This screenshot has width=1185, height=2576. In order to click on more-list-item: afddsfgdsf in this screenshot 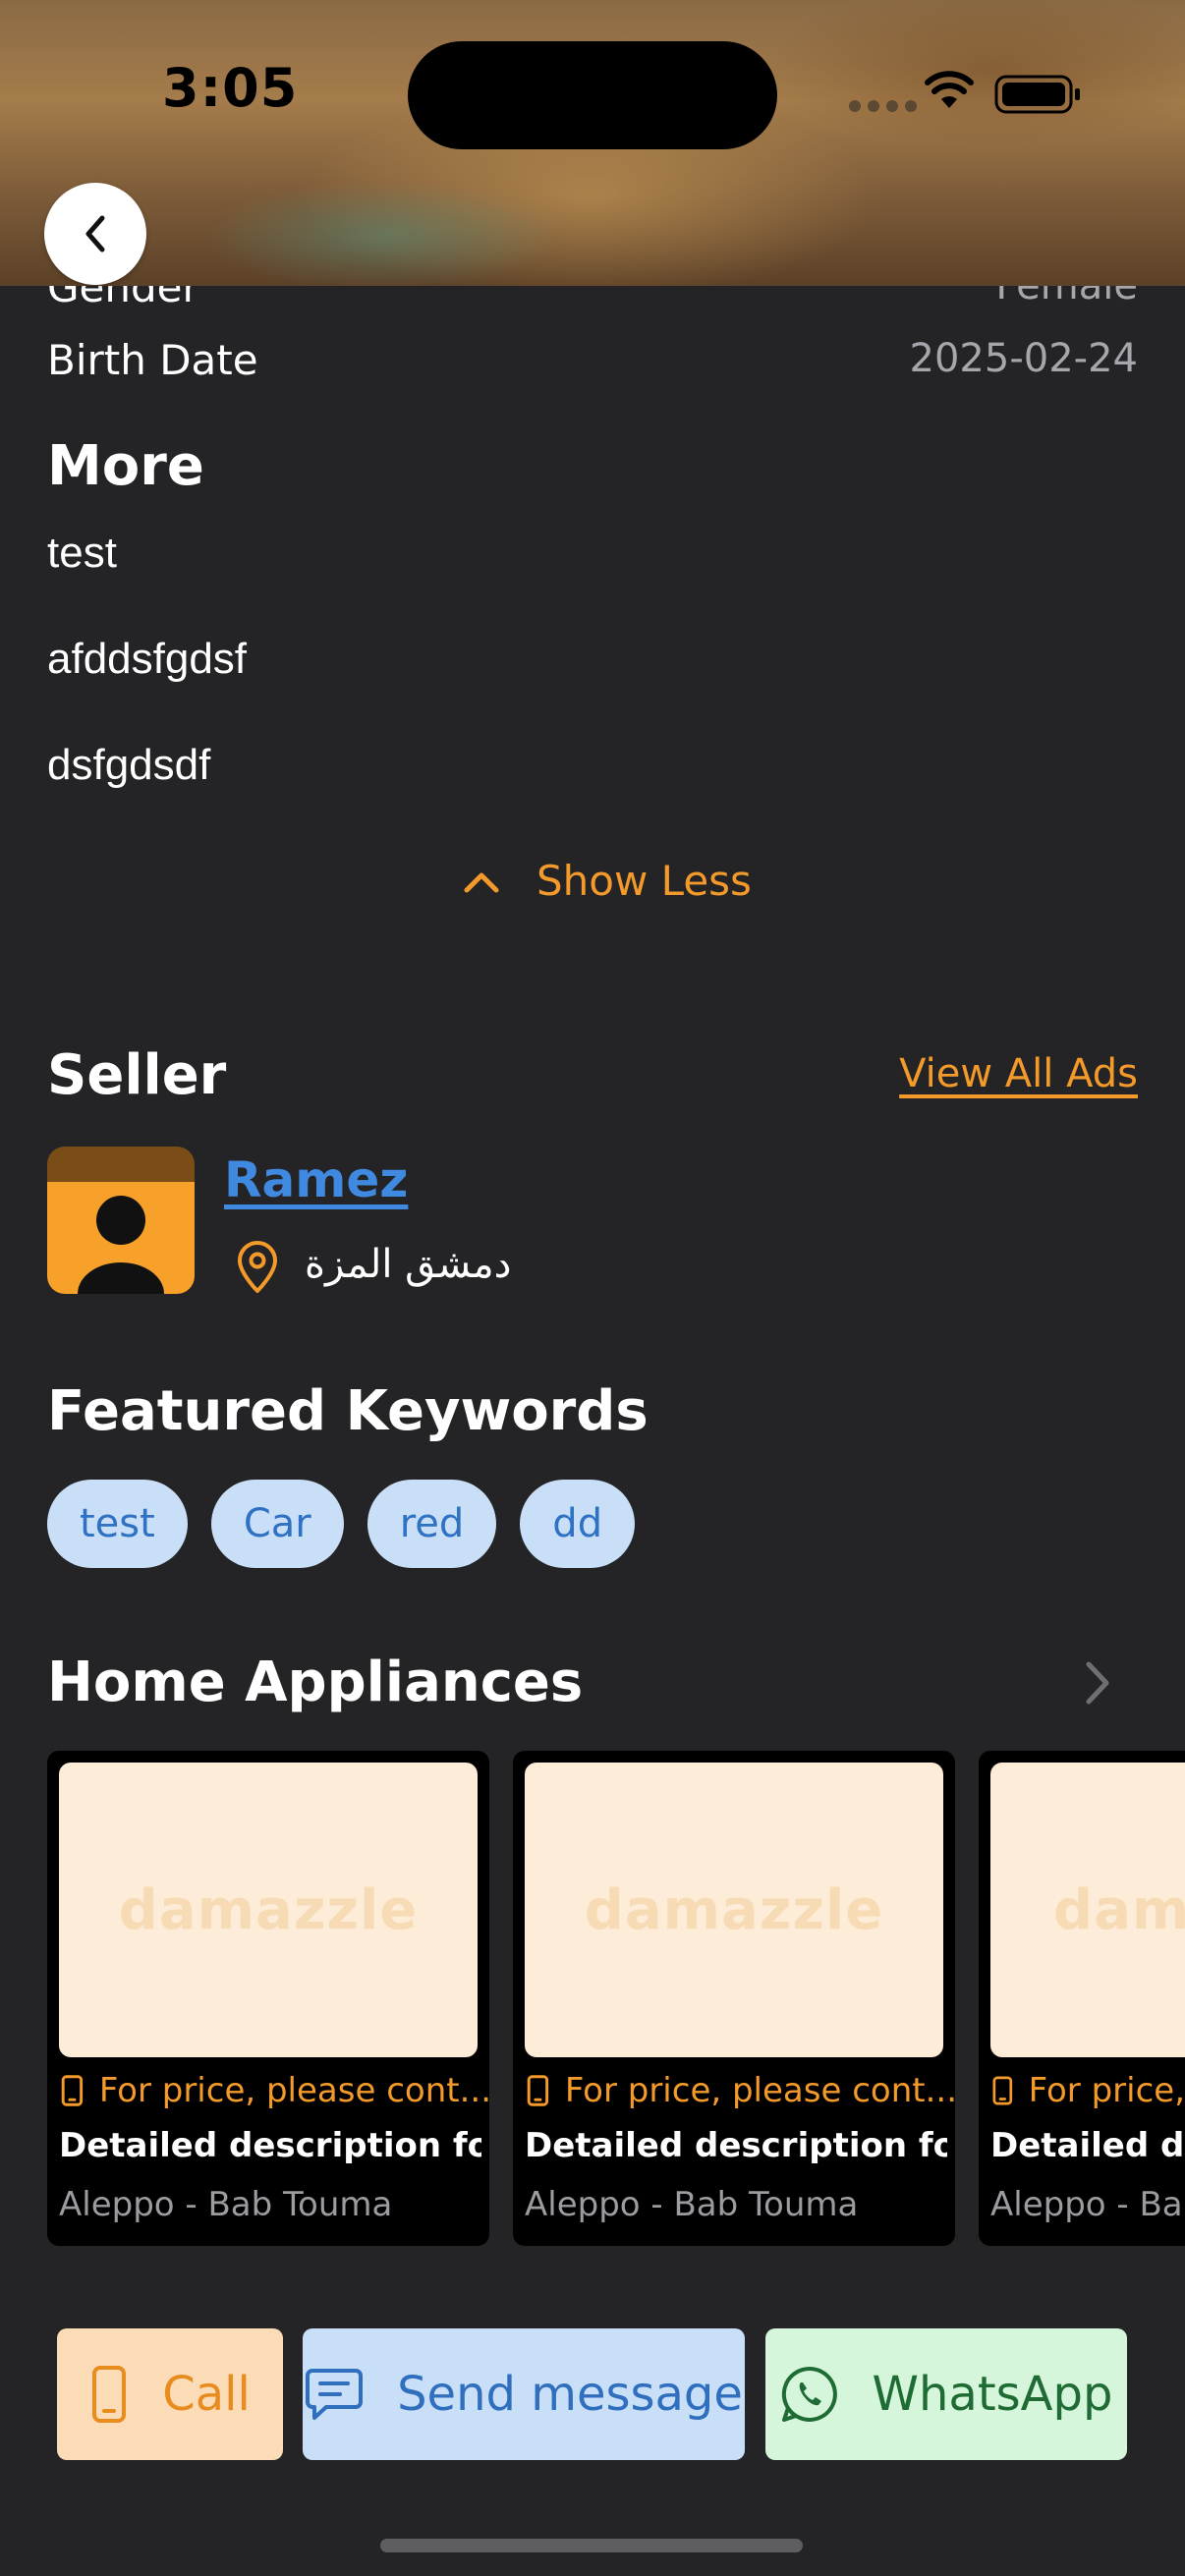, I will do `click(148, 659)`.